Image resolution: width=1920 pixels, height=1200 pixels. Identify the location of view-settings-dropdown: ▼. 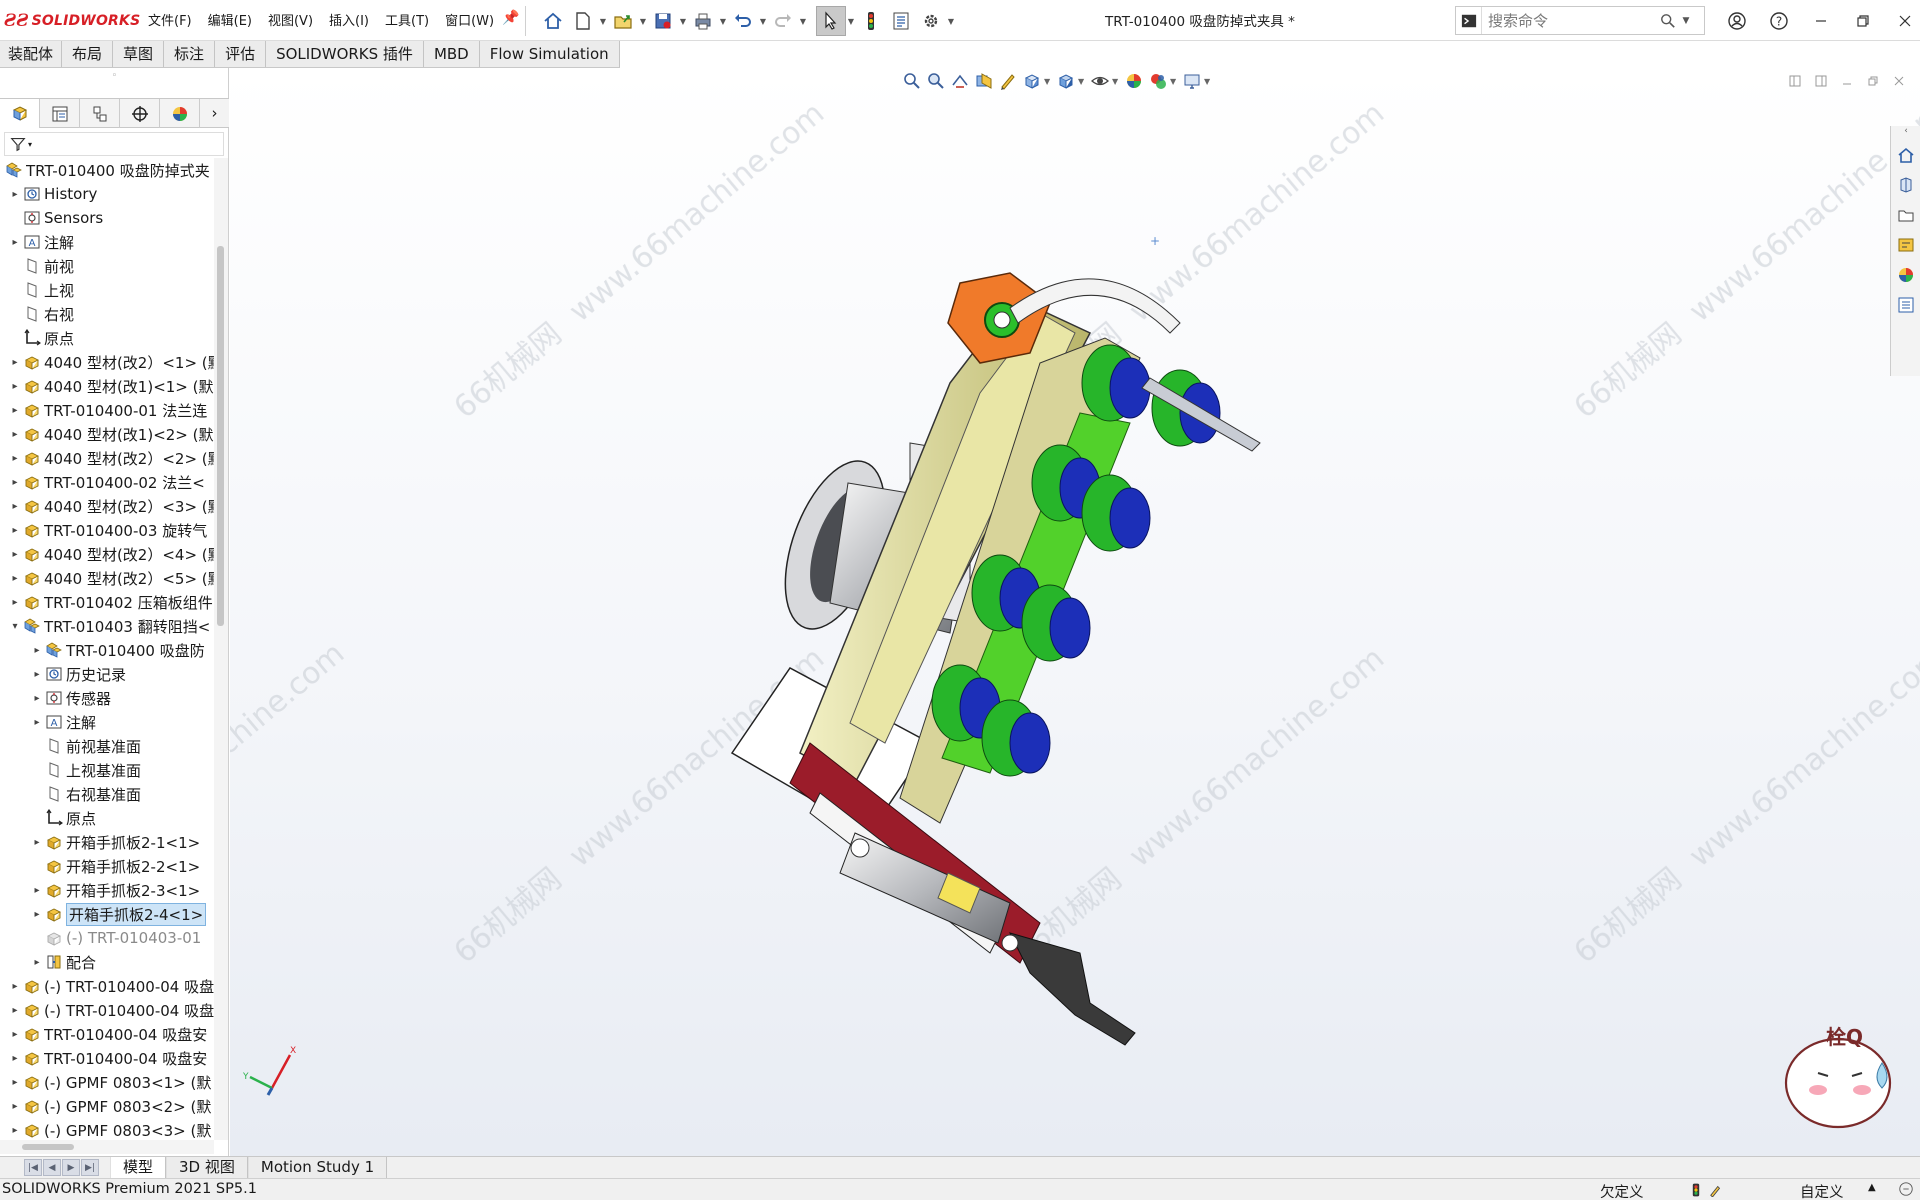
(1209, 81).